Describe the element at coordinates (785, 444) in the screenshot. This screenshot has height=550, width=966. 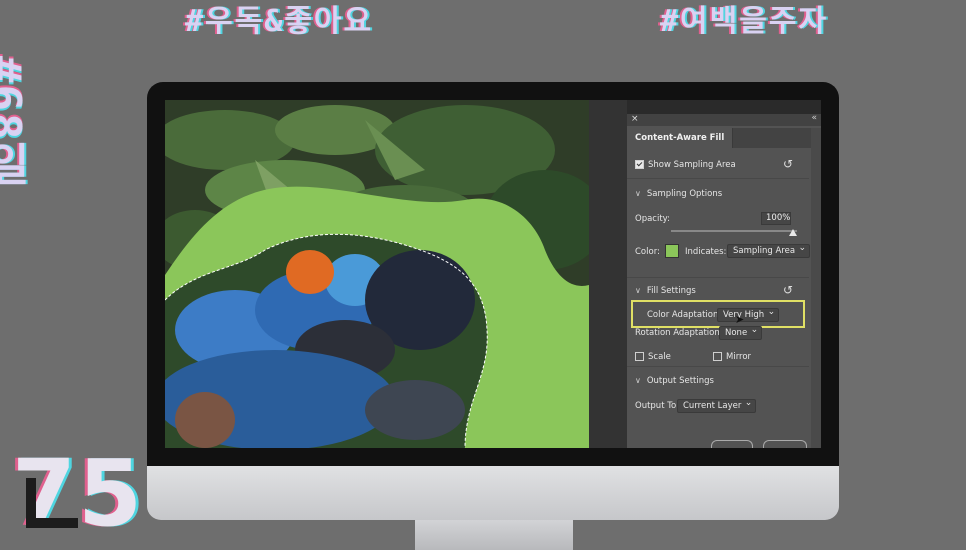
I see `ok-button` at that location.